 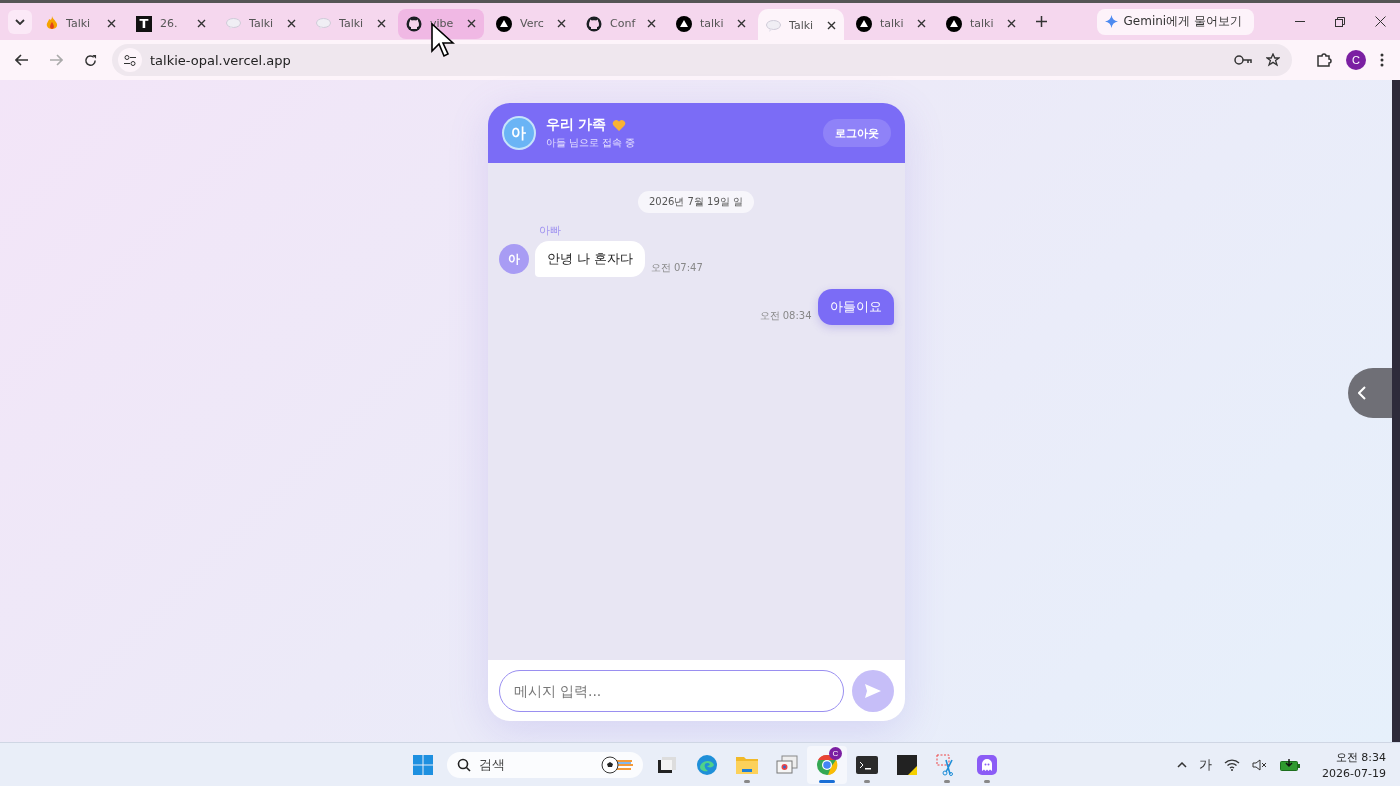 What do you see at coordinates (591, 143) in the screenshot?
I see `connection-status: 아들 님으로 접속 중` at bounding box center [591, 143].